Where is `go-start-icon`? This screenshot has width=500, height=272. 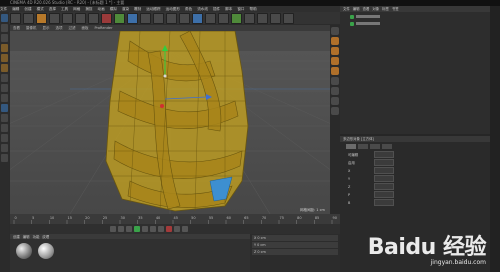 go-start-icon is located at coordinates (113, 229).